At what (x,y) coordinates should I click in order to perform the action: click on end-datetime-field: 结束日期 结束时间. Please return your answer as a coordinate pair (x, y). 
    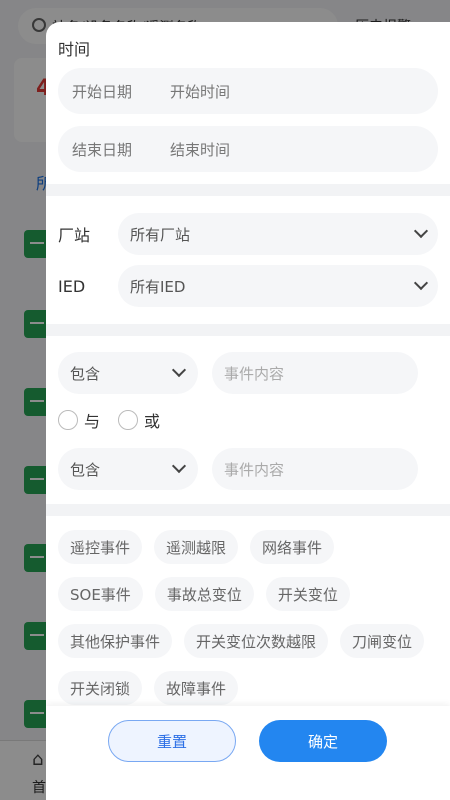
    Looking at the image, I should click on (248, 149).